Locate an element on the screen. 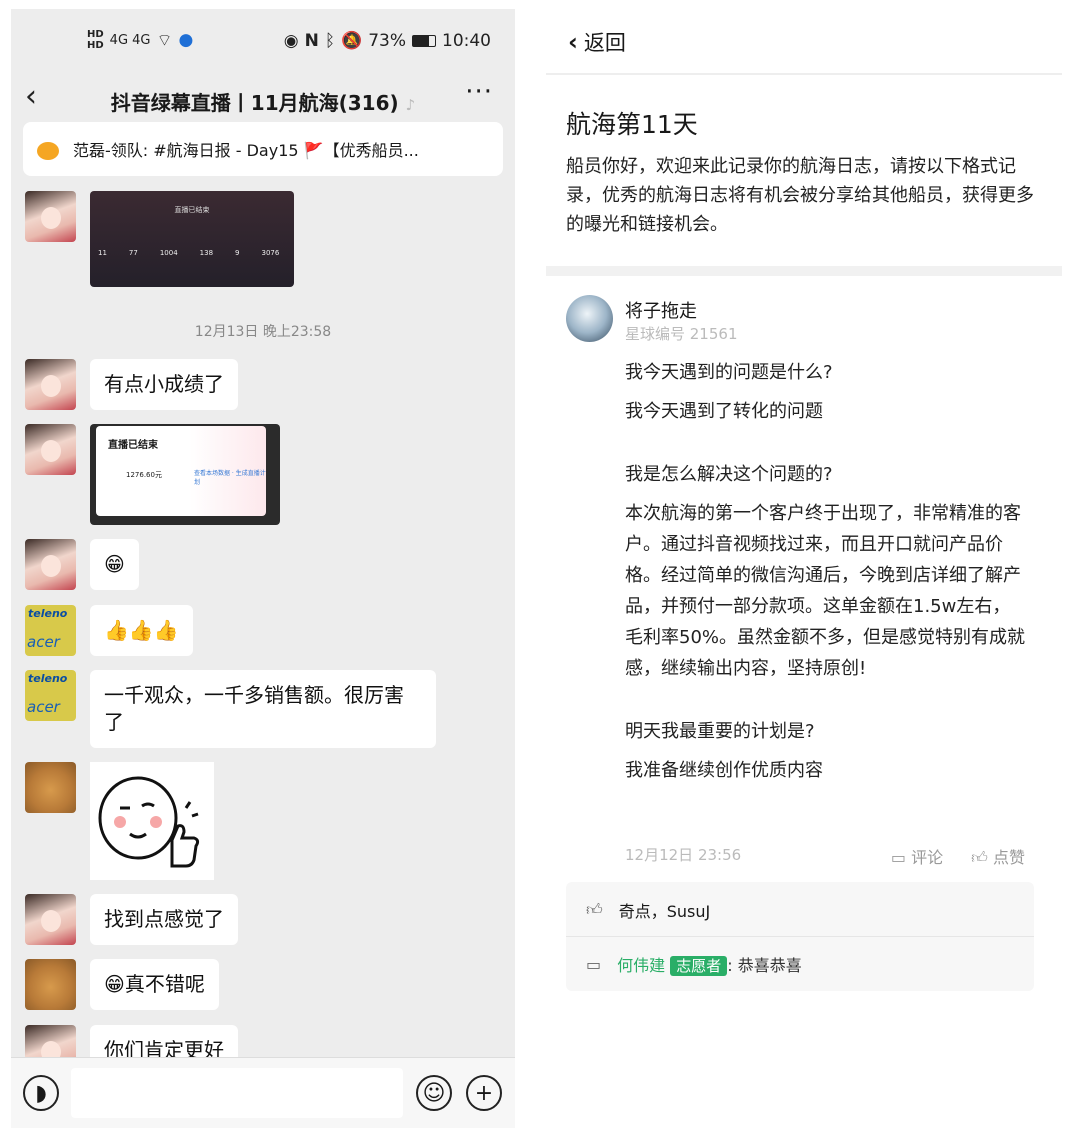  message-row: 找到点感觉了 is located at coordinates (131, 919).